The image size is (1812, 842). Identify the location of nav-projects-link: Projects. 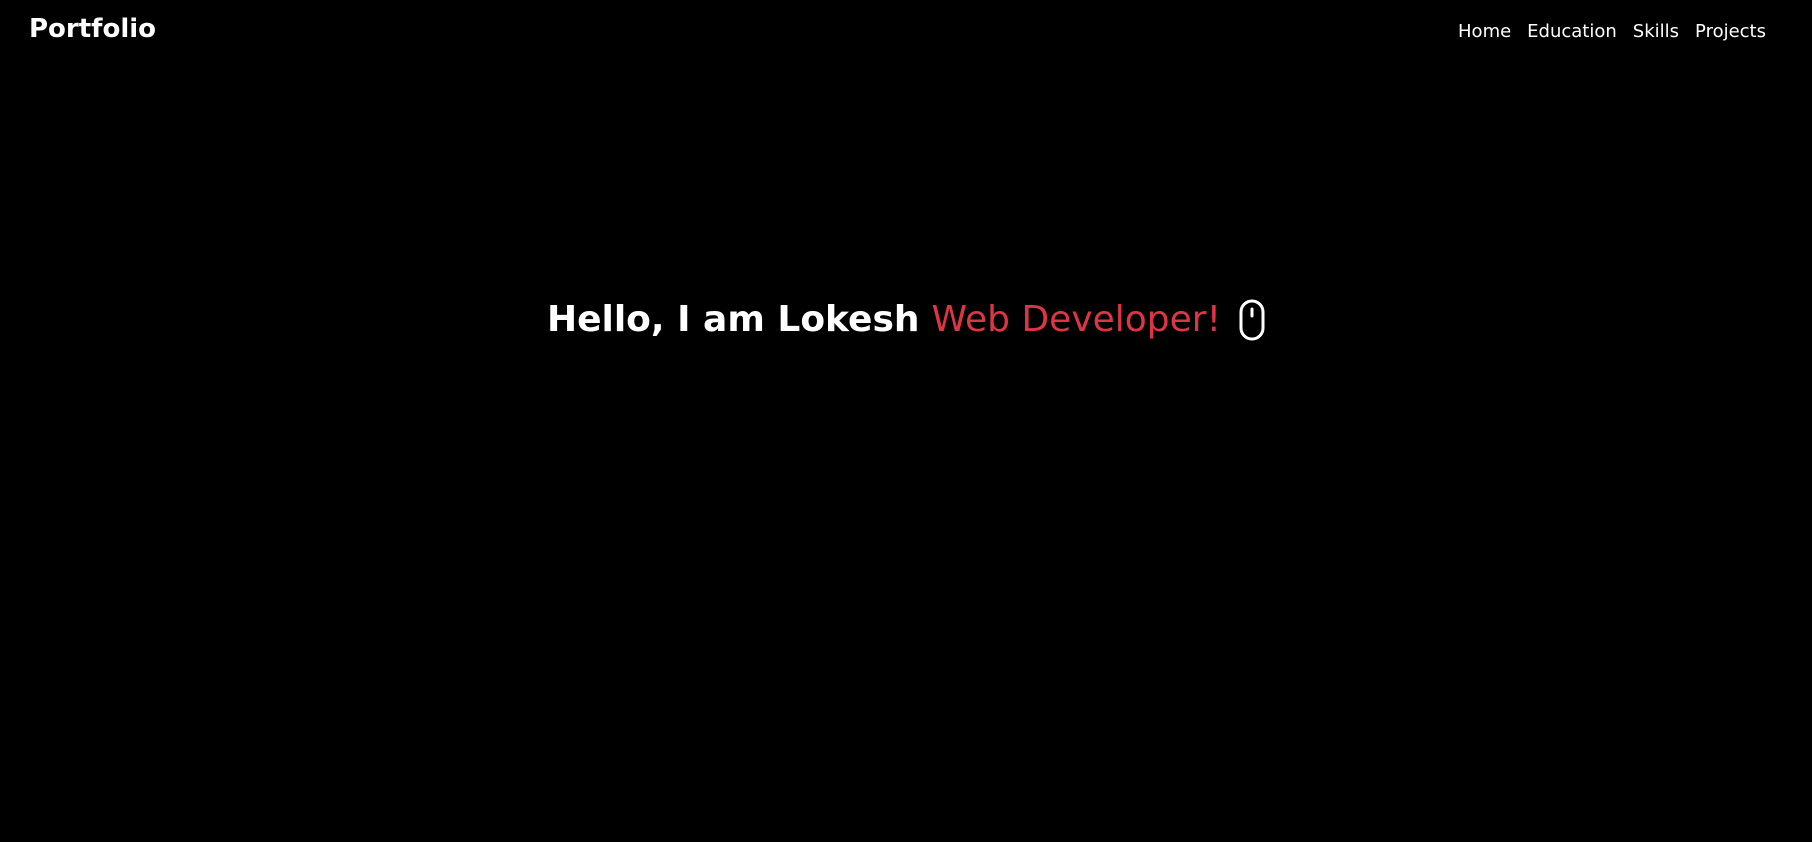
(1730, 32).